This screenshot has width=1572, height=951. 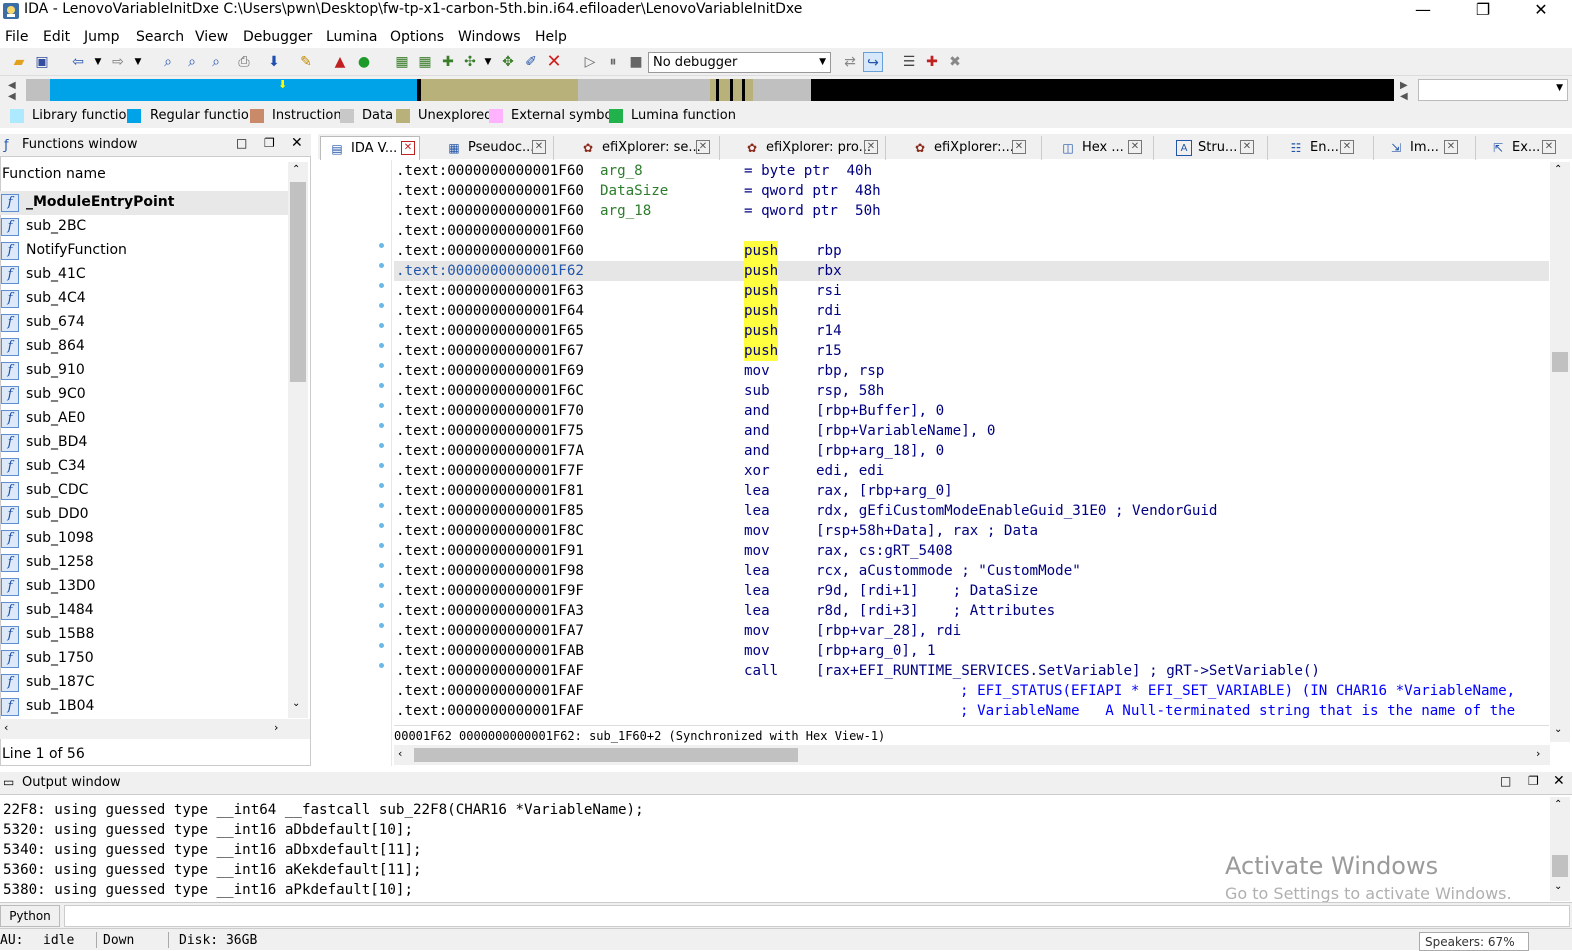 What do you see at coordinates (402, 62) in the screenshot?
I see `make-code-icon: ▦` at bounding box center [402, 62].